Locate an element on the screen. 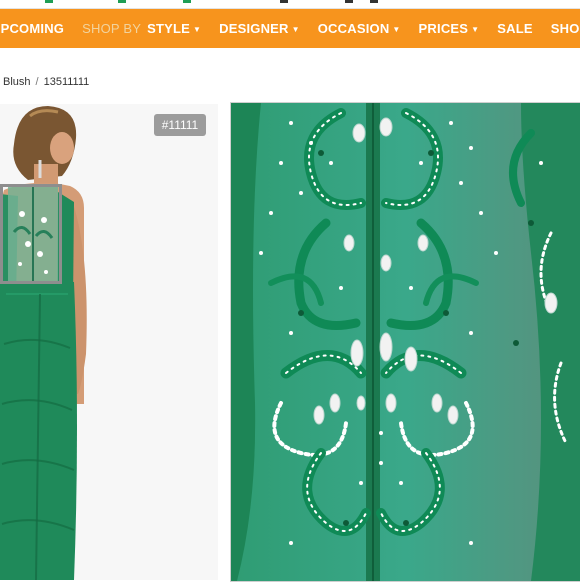 The height and width of the screenshot is (582, 580). nav-item-prices: PRICES ▼ is located at coordinates (449, 28).